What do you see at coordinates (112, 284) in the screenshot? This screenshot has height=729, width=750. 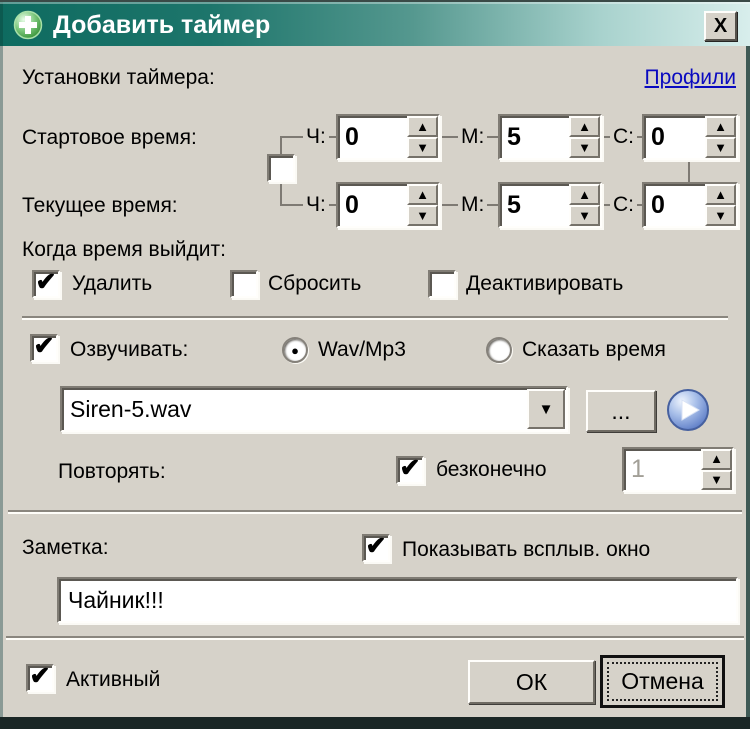 I see `delete-label: Удалить` at bounding box center [112, 284].